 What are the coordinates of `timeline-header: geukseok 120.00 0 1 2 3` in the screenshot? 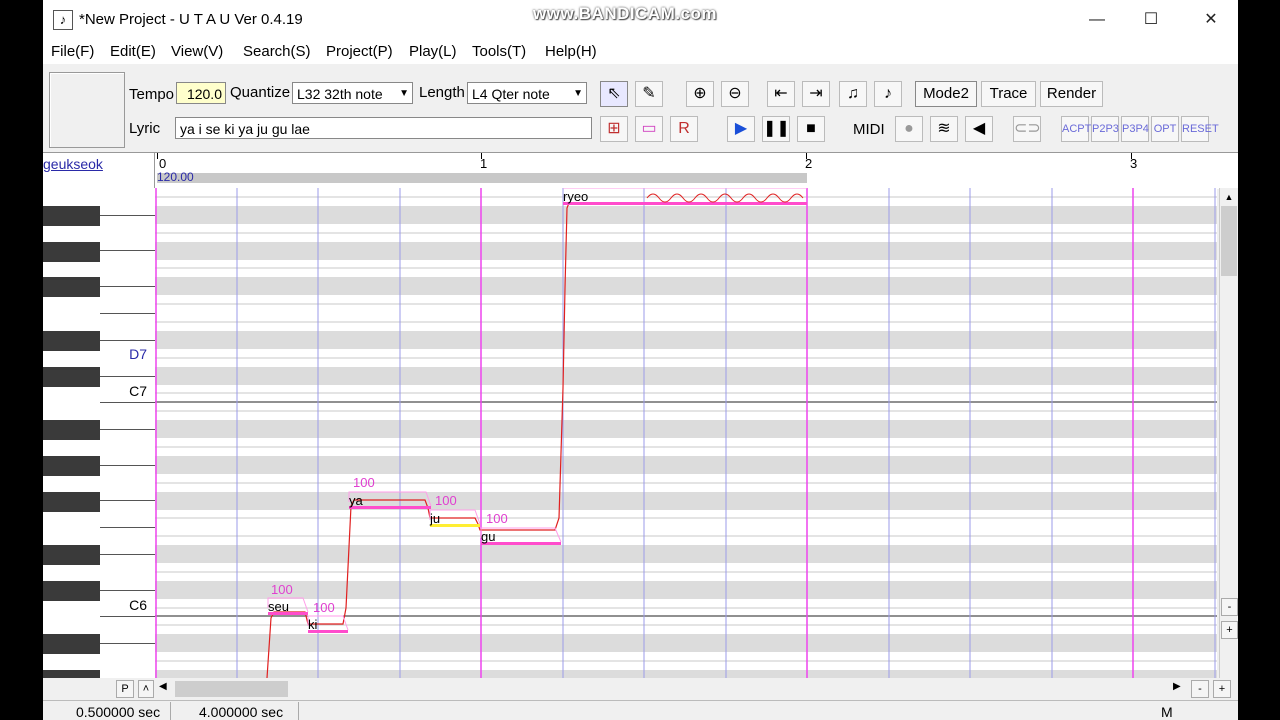 It's located at (640, 170).